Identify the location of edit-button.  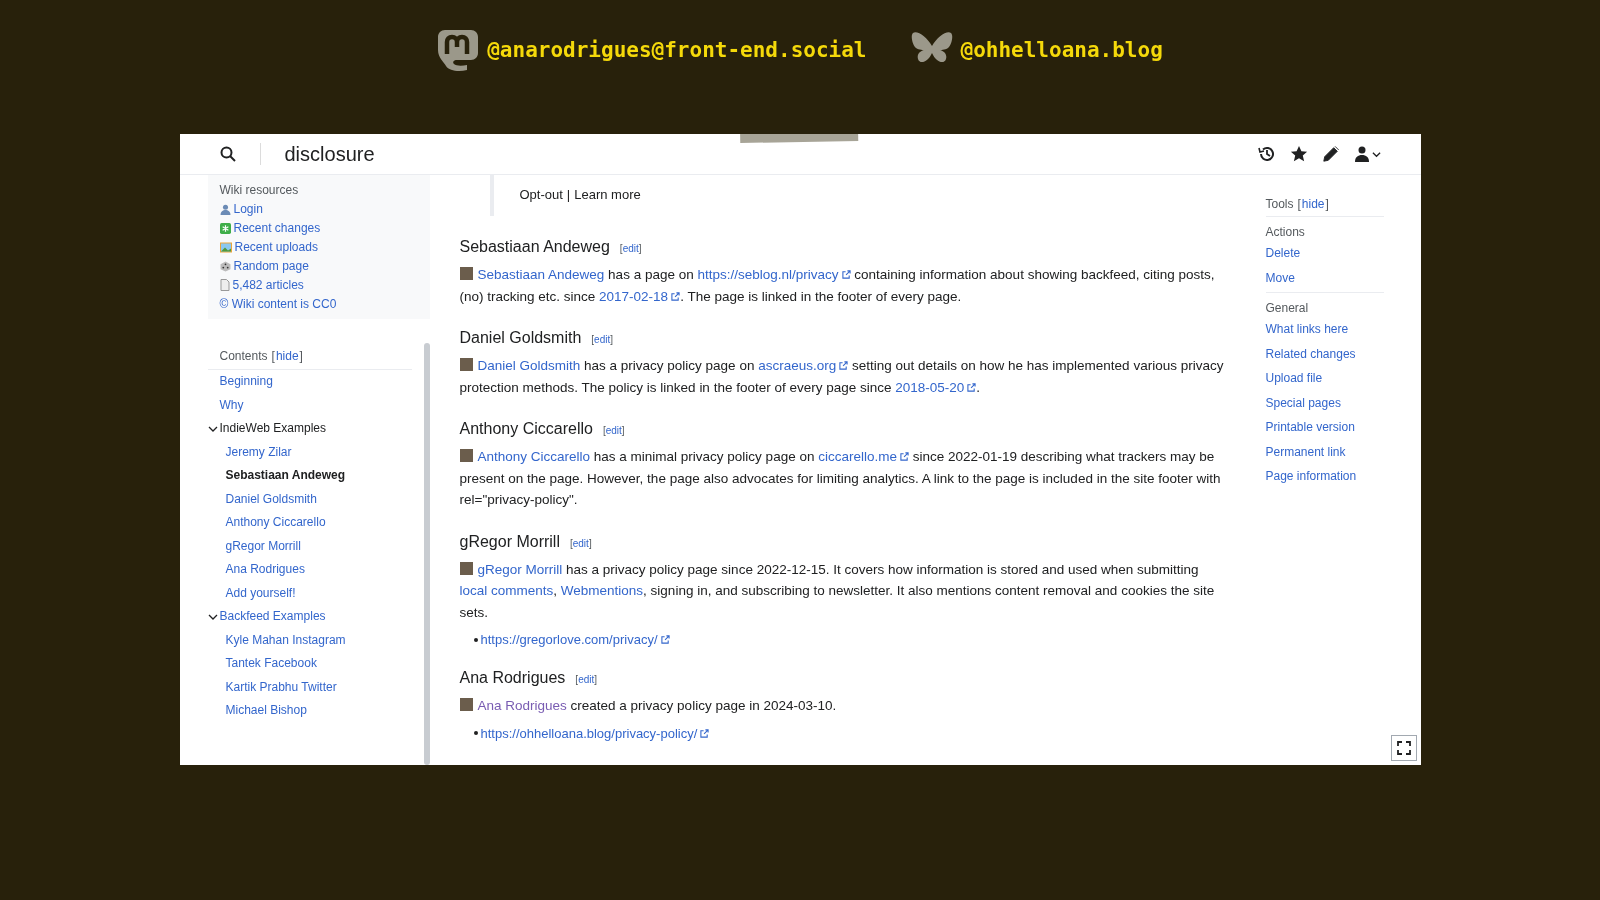
(1330, 154).